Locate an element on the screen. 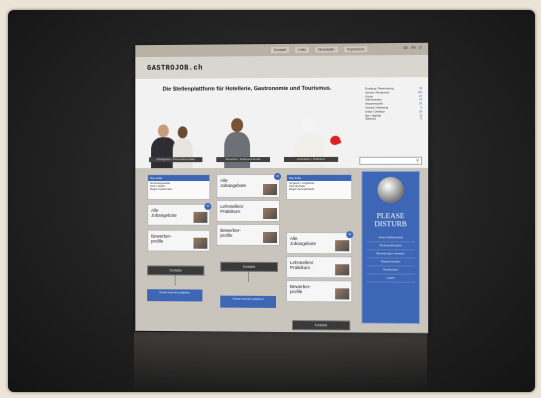 The width and height of the screenshot is (541, 398). mid-contacts-button: Kontakte is located at coordinates (249, 266).